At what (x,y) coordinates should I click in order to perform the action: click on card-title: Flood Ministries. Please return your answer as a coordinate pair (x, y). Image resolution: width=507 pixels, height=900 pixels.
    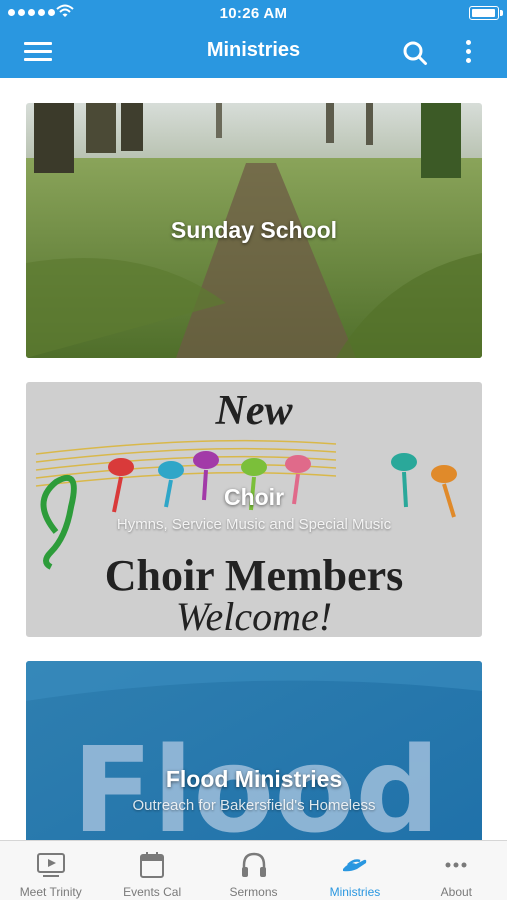
    Looking at the image, I should click on (254, 779).